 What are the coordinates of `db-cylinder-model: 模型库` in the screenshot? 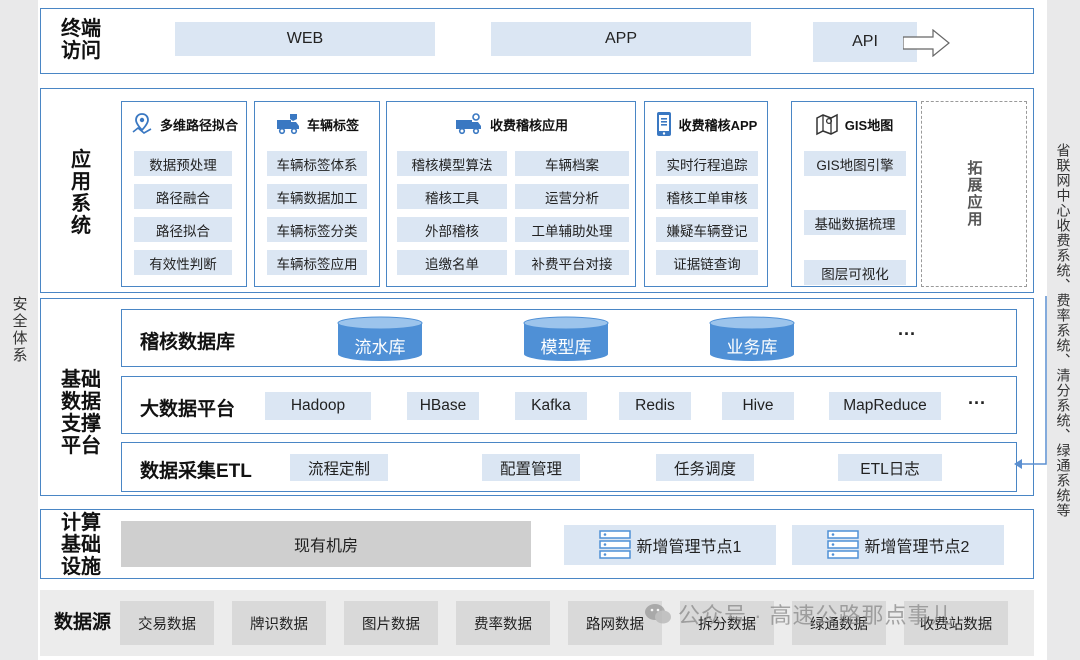 It's located at (566, 339).